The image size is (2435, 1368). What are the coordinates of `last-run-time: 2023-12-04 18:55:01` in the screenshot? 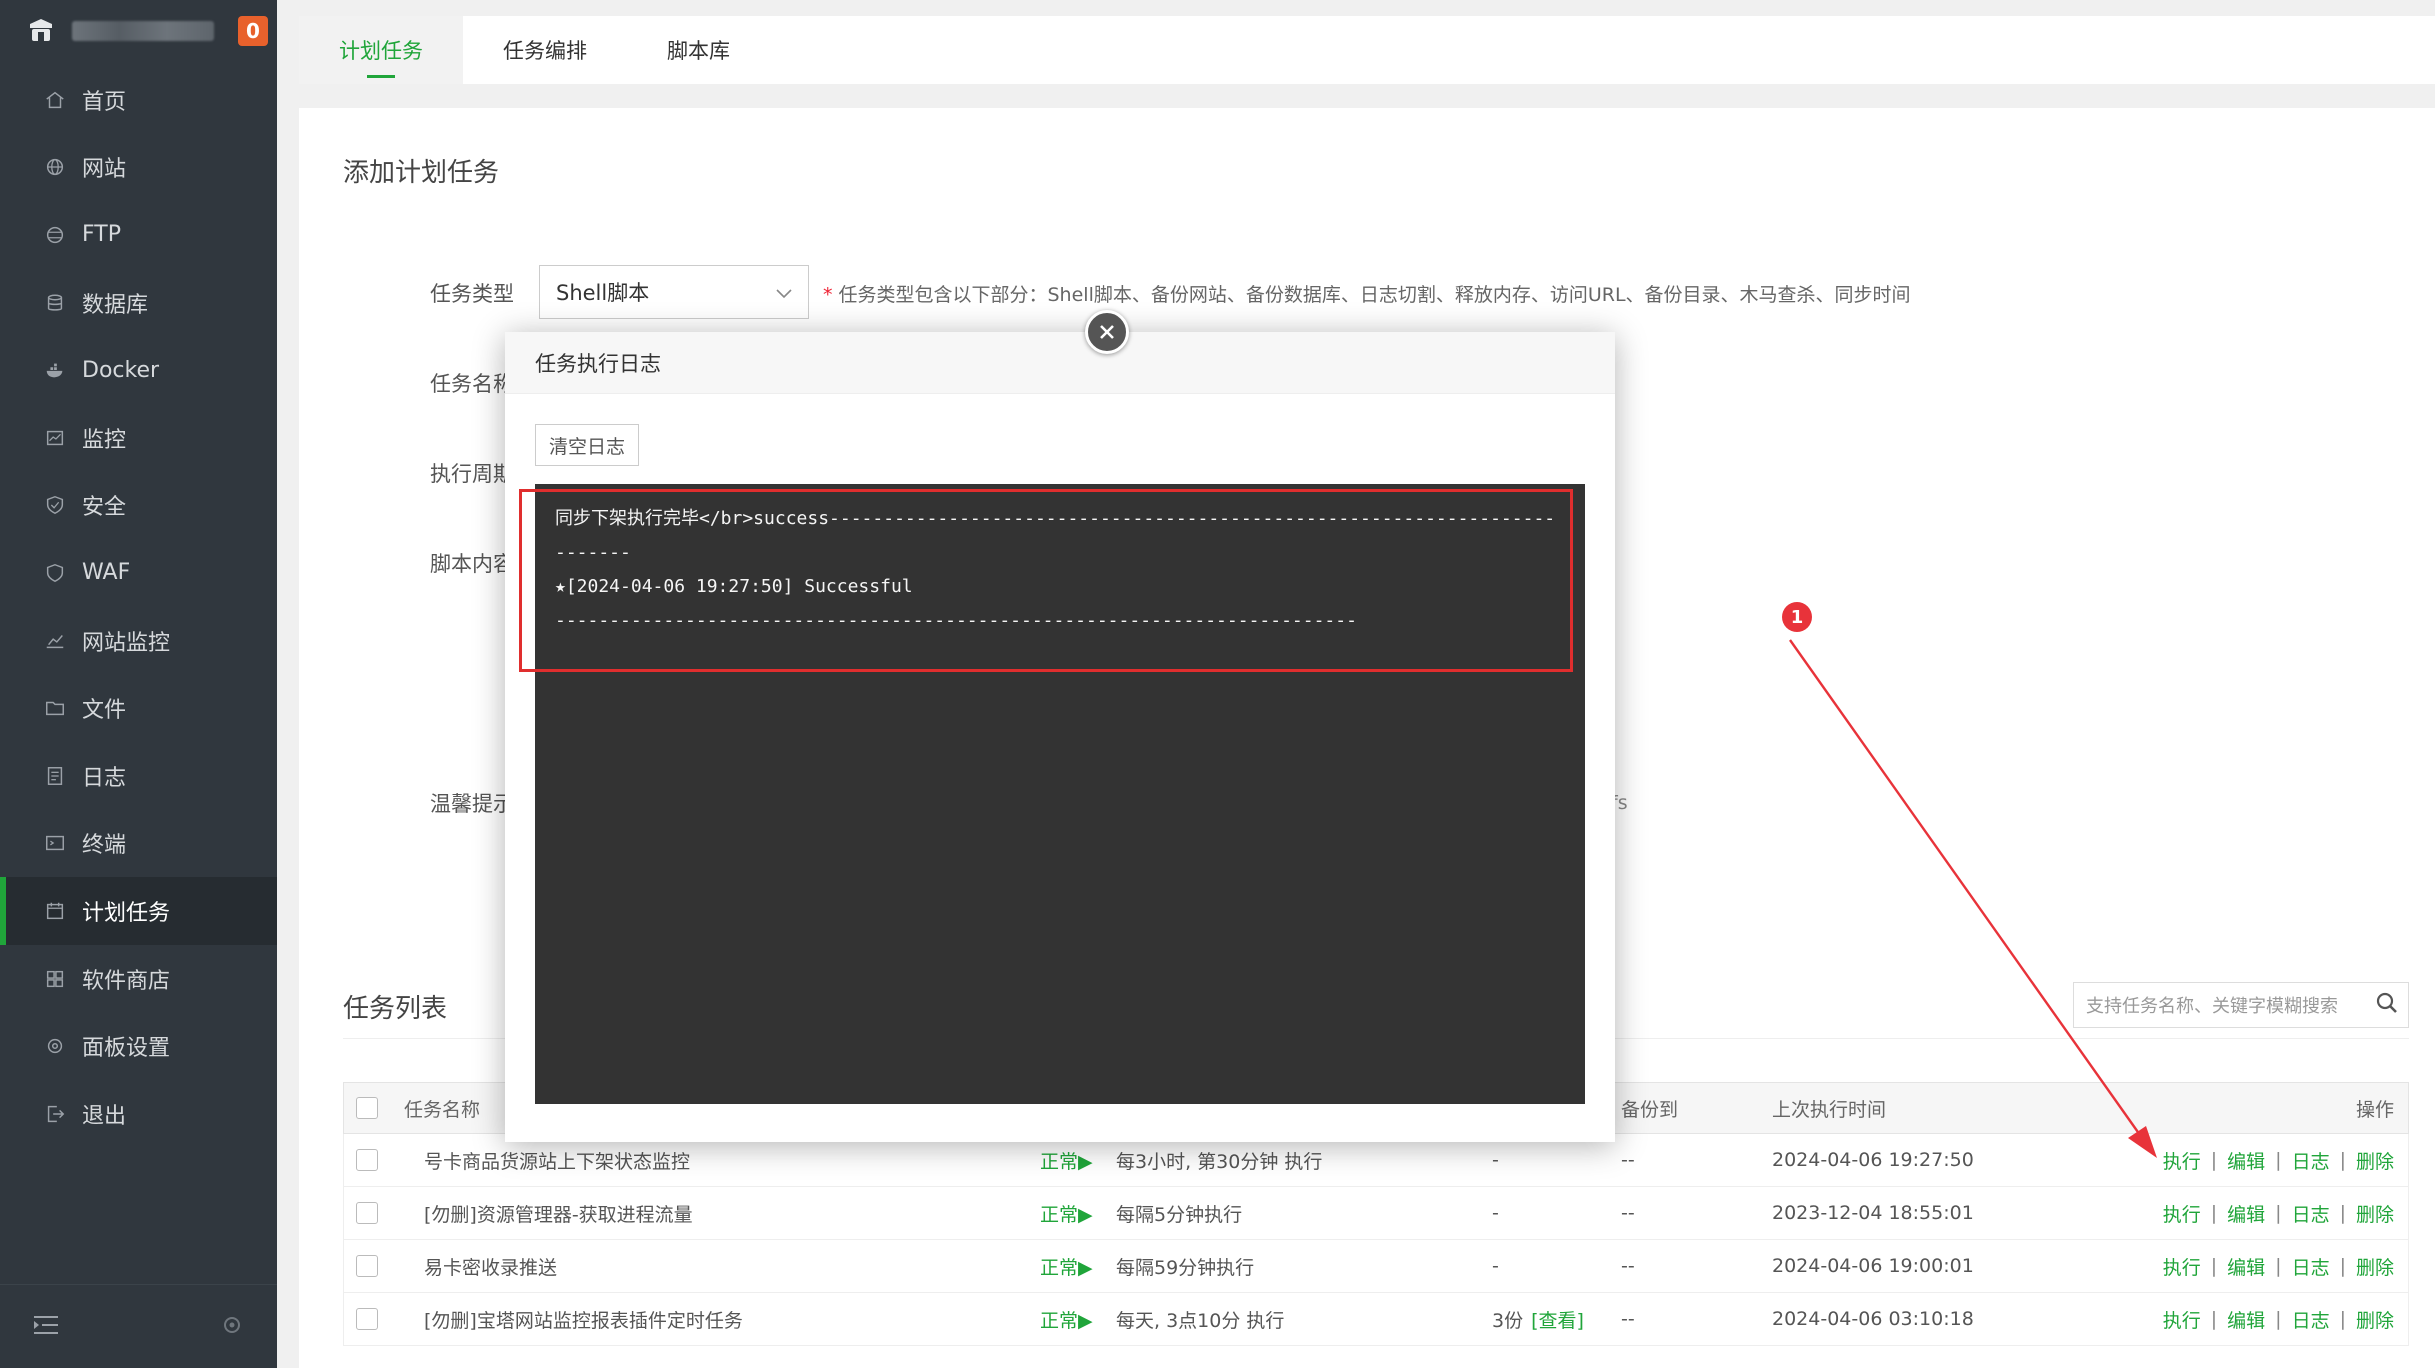 It's located at (1873, 1213).